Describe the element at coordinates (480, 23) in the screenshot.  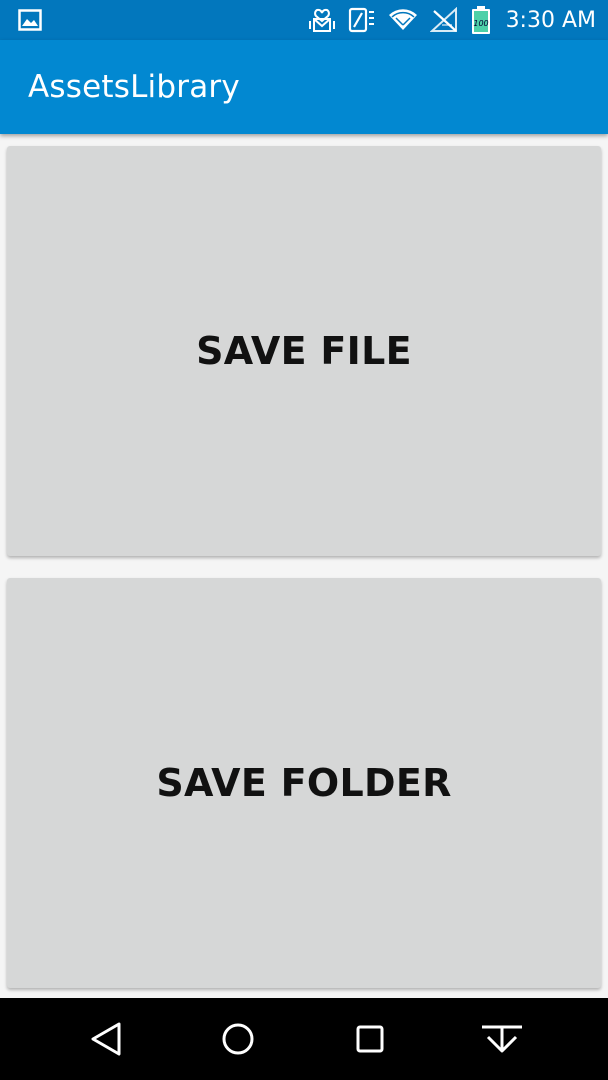
I see `battery-level-text: 100` at that location.